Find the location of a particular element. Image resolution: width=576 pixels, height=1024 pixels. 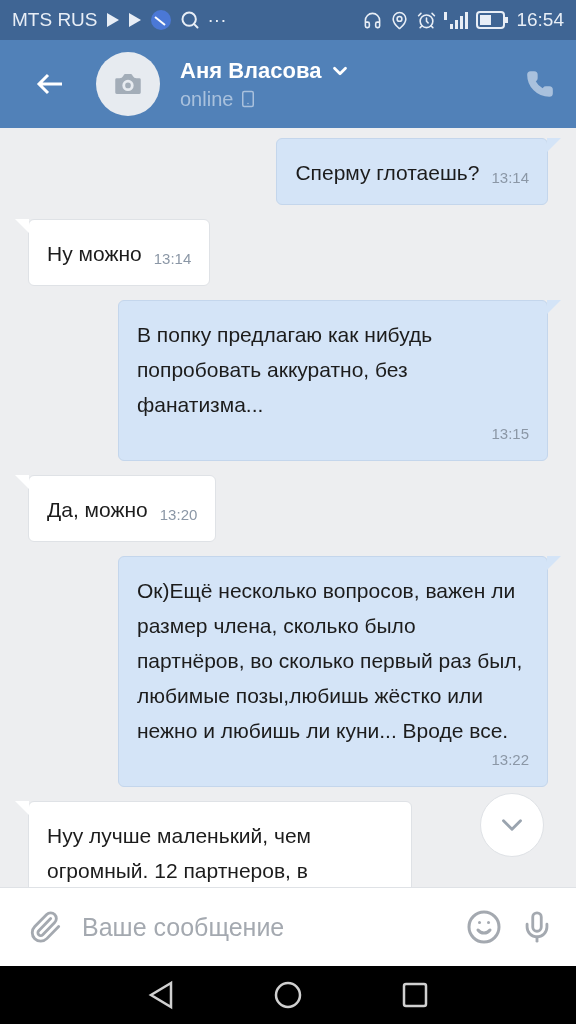

location-icon is located at coordinates (400, 20).